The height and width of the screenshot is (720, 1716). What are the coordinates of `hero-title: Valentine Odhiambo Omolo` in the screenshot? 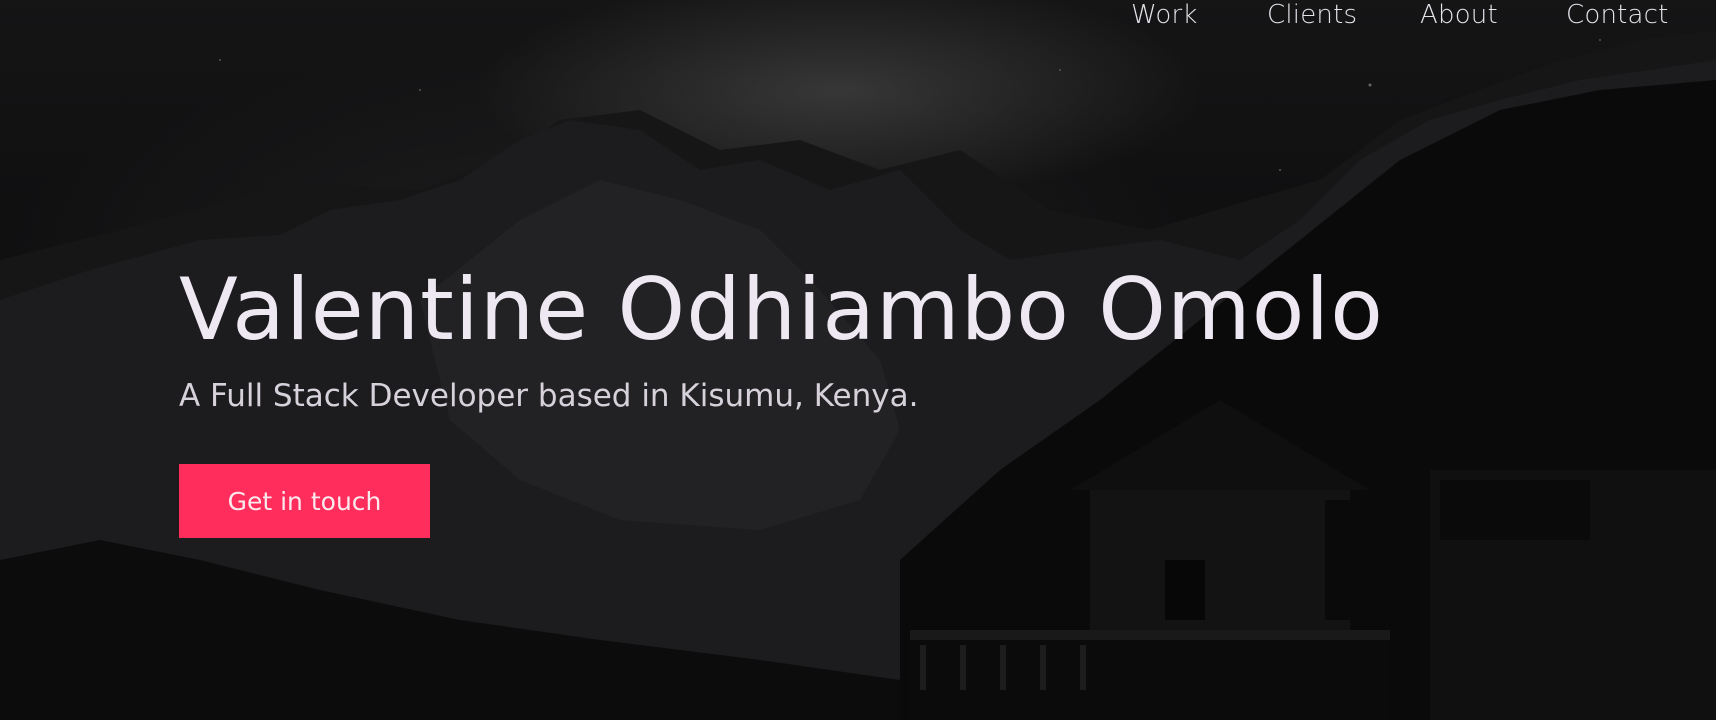 It's located at (781, 310).